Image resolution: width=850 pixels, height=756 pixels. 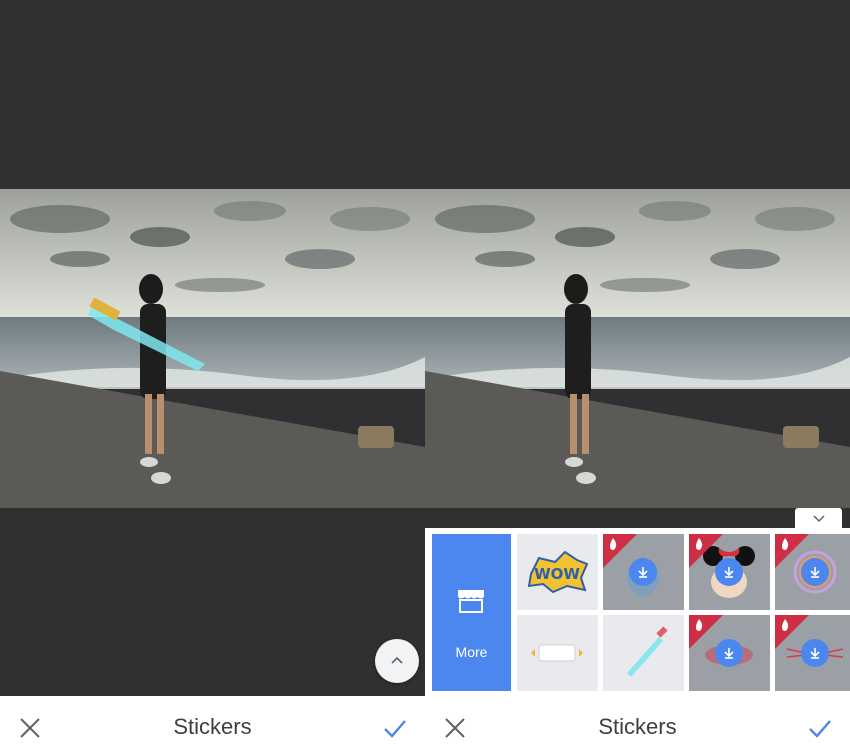 I want to click on expand-tray-button, so click(x=397, y=661).